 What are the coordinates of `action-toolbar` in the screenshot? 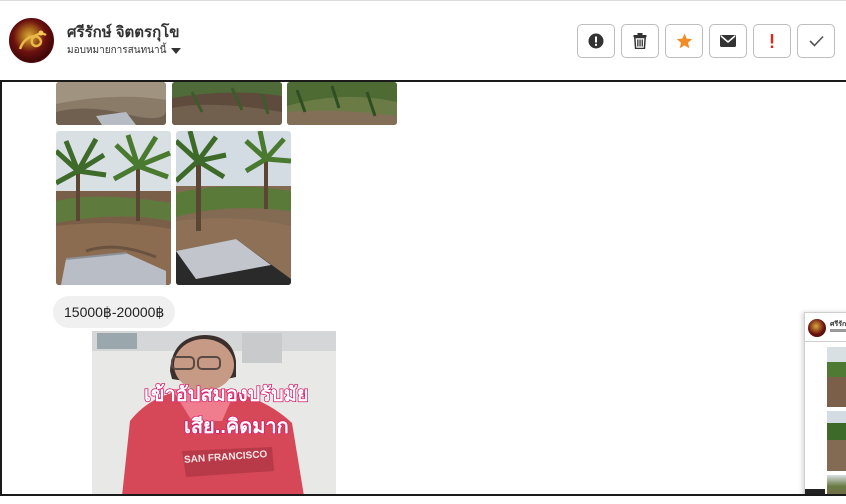 It's located at (706, 41).